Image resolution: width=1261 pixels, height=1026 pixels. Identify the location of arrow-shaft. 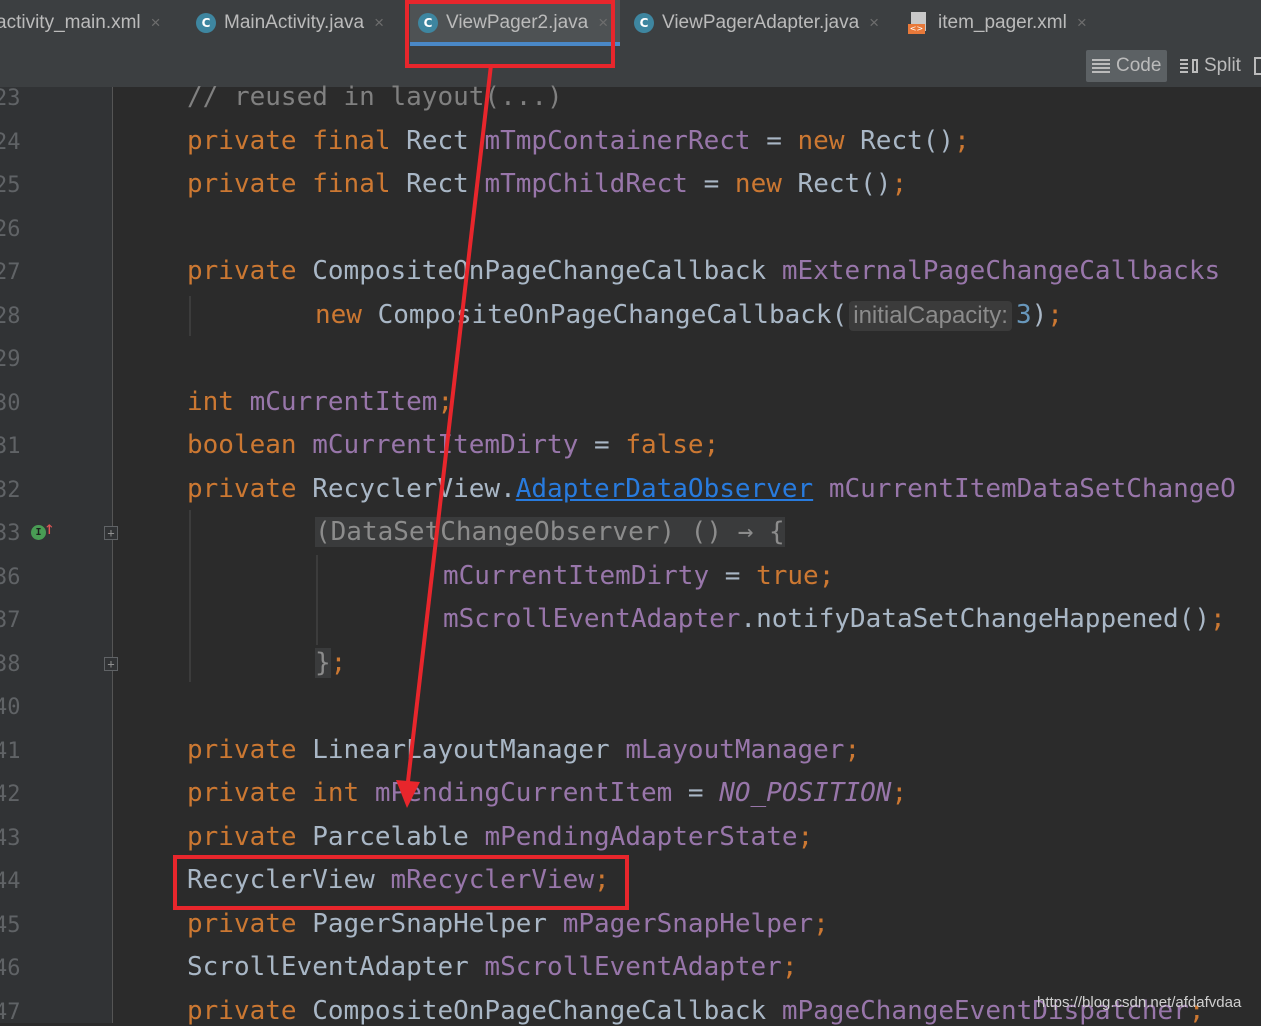
(449, 427).